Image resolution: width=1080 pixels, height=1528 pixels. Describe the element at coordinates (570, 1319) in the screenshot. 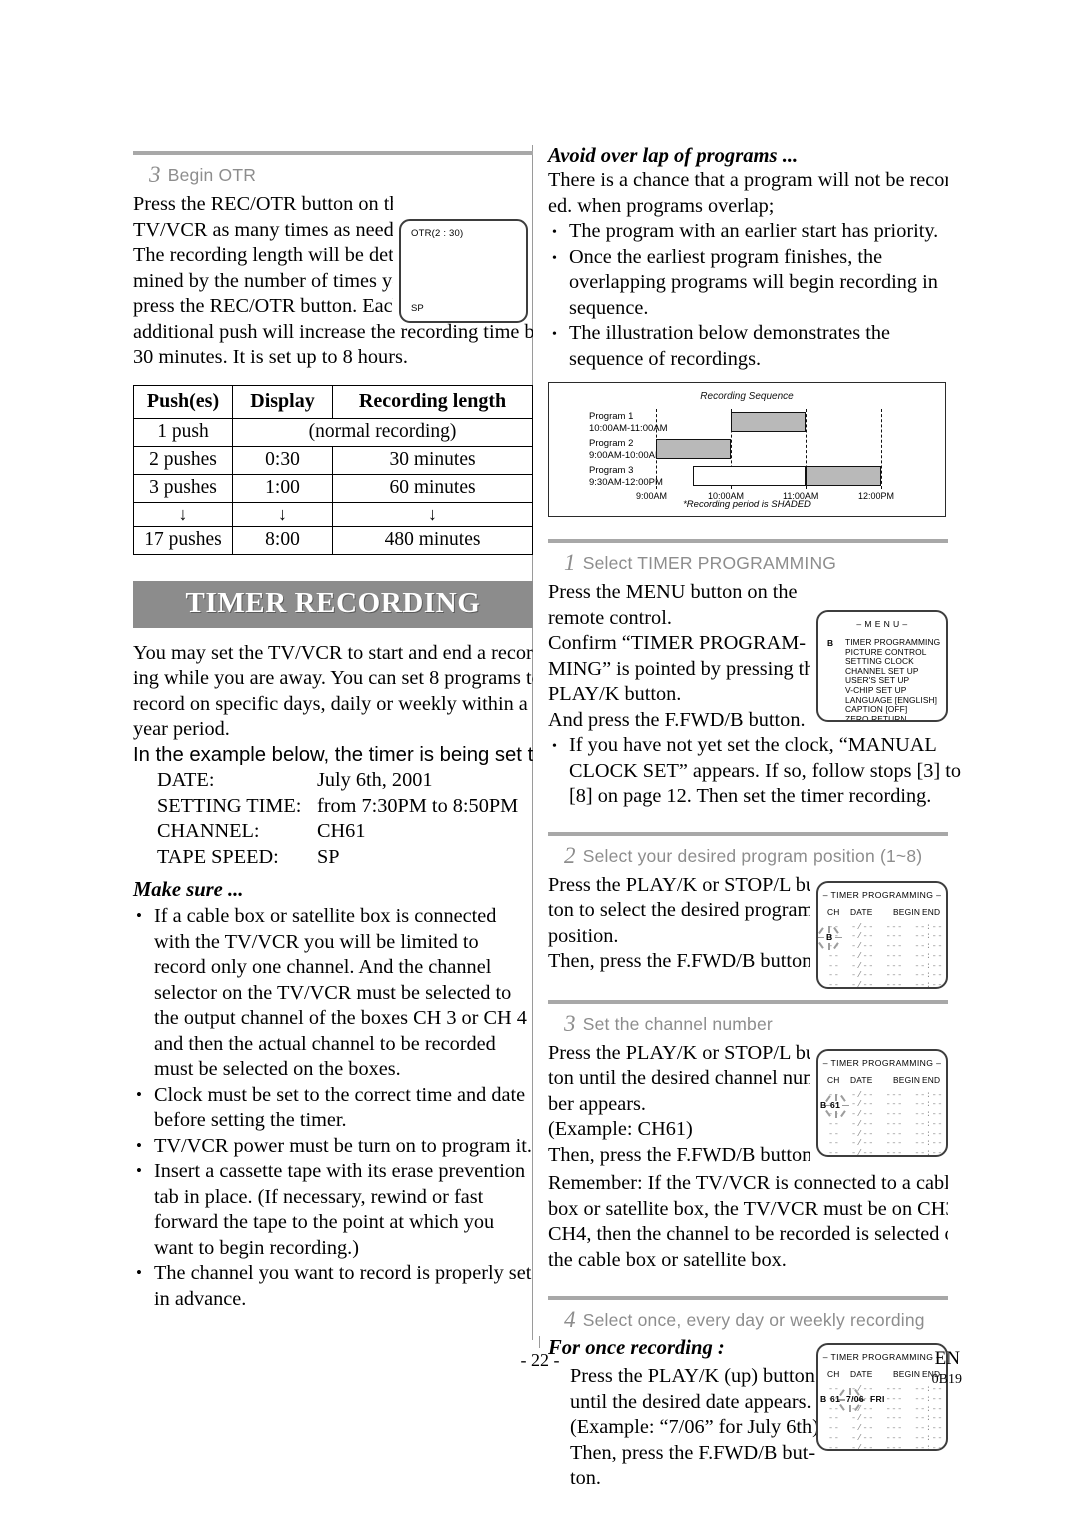

I see `step-number: 4` at that location.